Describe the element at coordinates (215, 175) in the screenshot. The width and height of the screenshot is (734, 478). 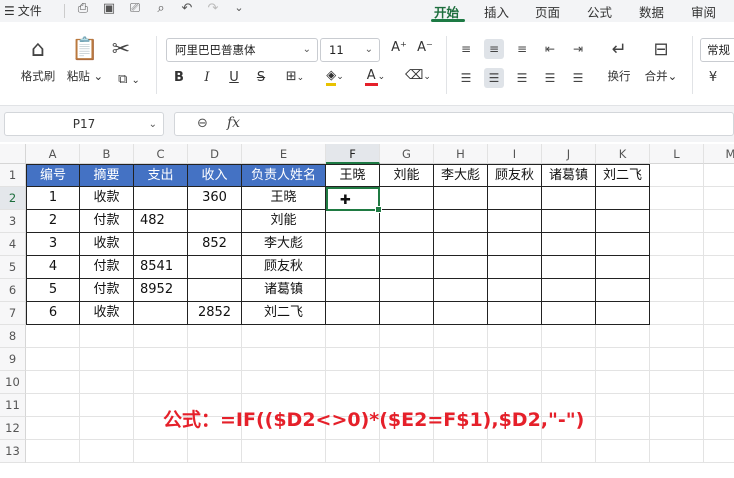
I see `cell-d1: 收入` at that location.